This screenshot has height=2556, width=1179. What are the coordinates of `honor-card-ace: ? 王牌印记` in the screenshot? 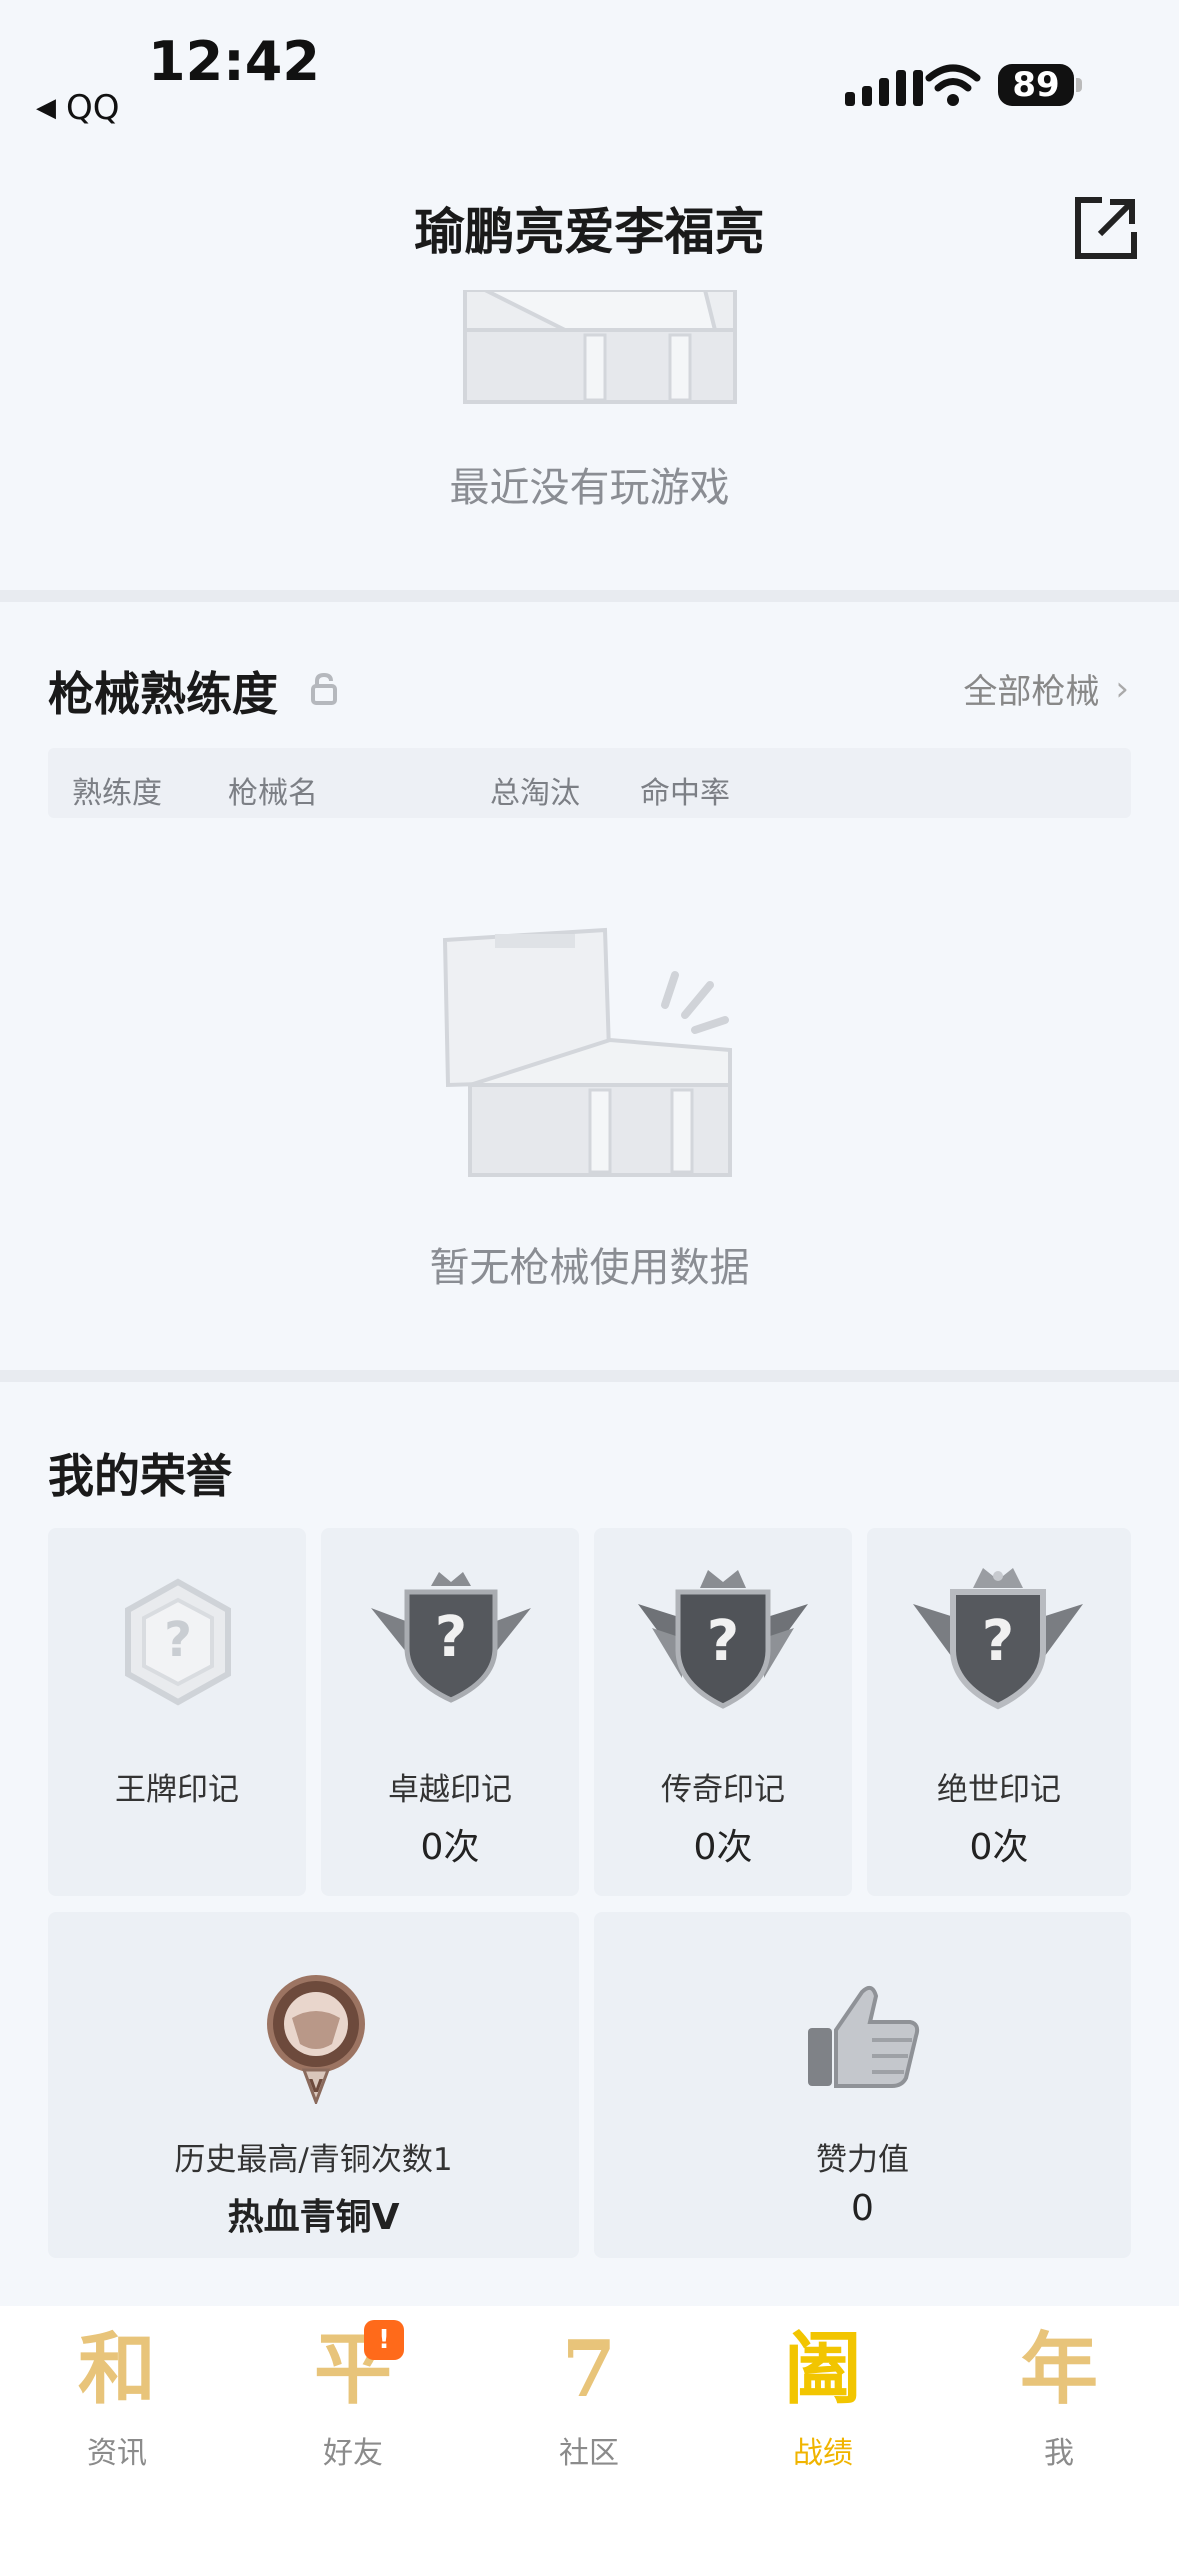 It's located at (177, 1712).